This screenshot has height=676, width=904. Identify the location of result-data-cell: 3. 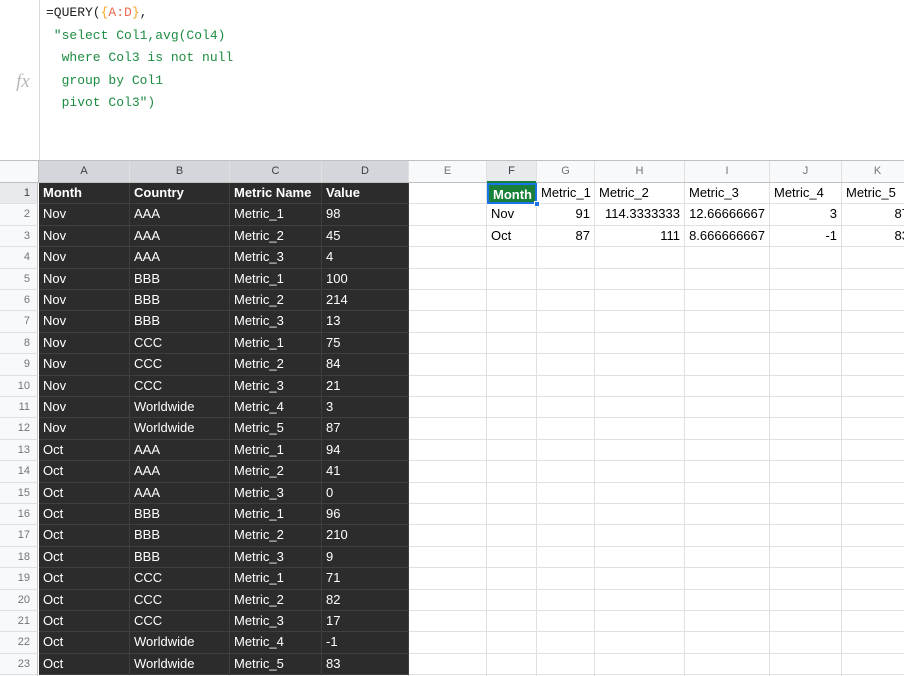
(806, 215).